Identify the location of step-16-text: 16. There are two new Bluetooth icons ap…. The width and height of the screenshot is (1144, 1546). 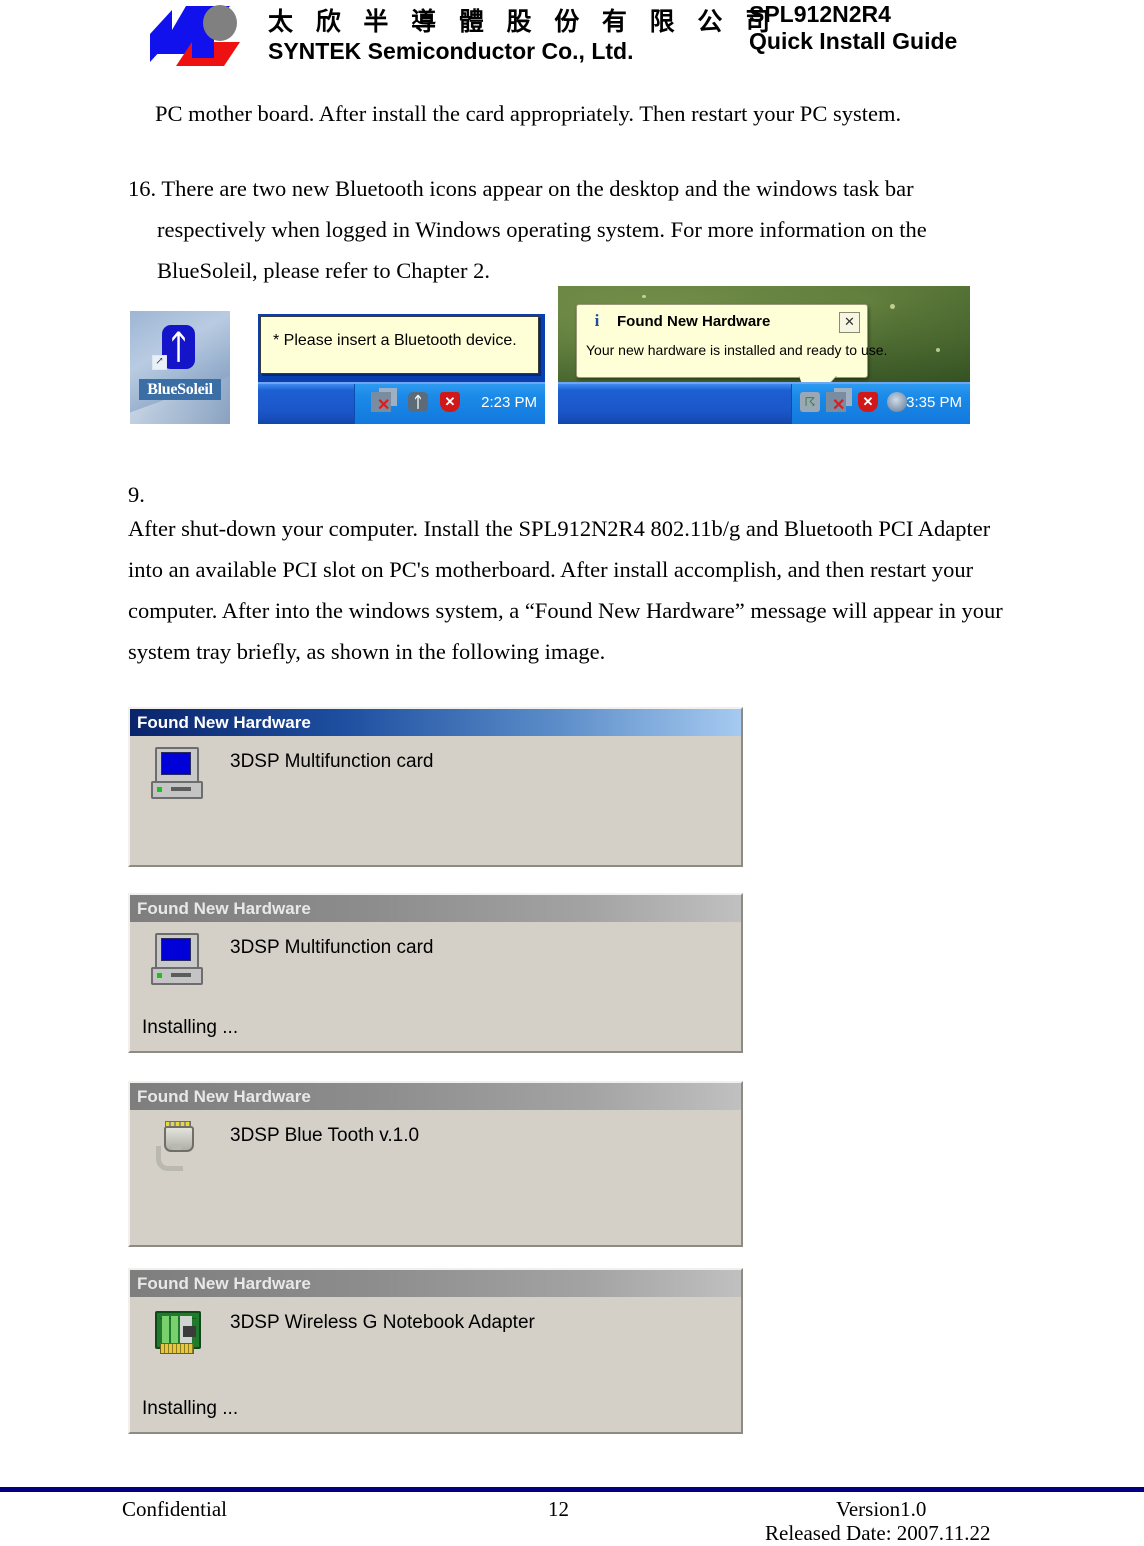
(527, 229).